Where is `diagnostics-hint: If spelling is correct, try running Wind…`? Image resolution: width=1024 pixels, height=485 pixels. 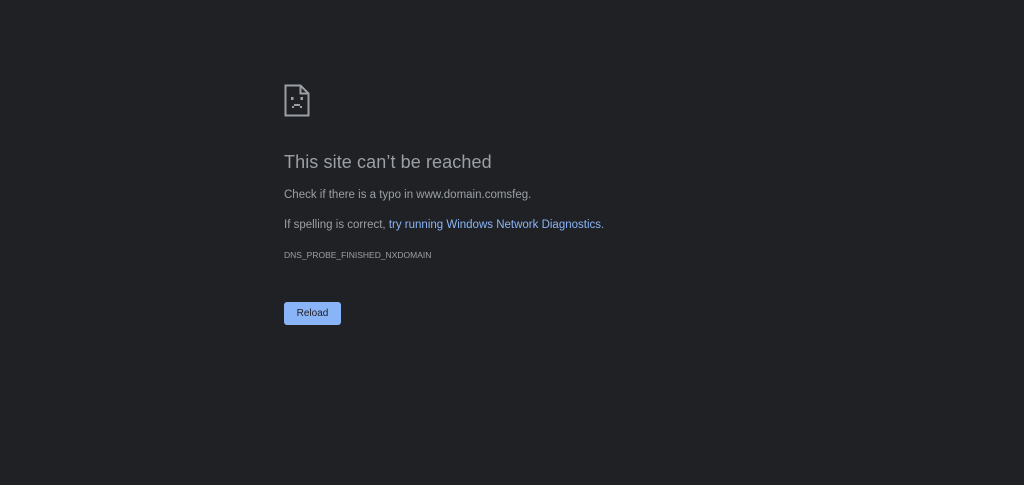
diagnostics-hint: If spelling is correct, try running Wind… is located at coordinates (444, 225).